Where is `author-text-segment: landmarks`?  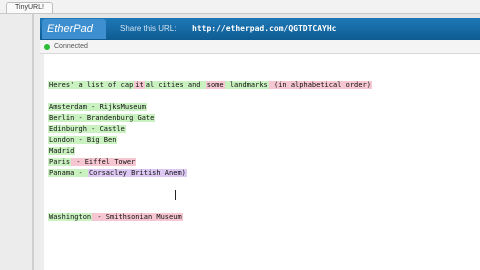
author-text-segment: landmarks is located at coordinates (246, 85).